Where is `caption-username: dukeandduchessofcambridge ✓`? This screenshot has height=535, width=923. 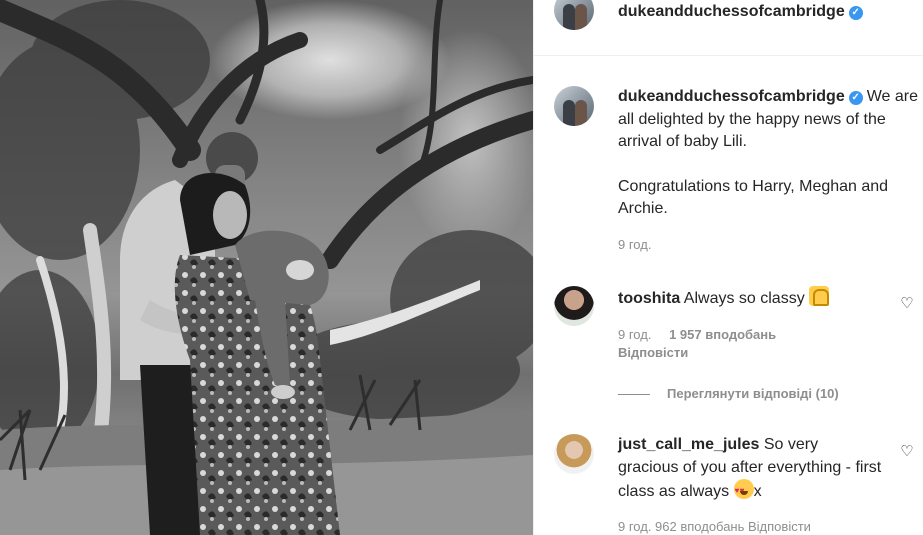 caption-username: dukeandduchessofcambridge ✓ is located at coordinates (740, 96).